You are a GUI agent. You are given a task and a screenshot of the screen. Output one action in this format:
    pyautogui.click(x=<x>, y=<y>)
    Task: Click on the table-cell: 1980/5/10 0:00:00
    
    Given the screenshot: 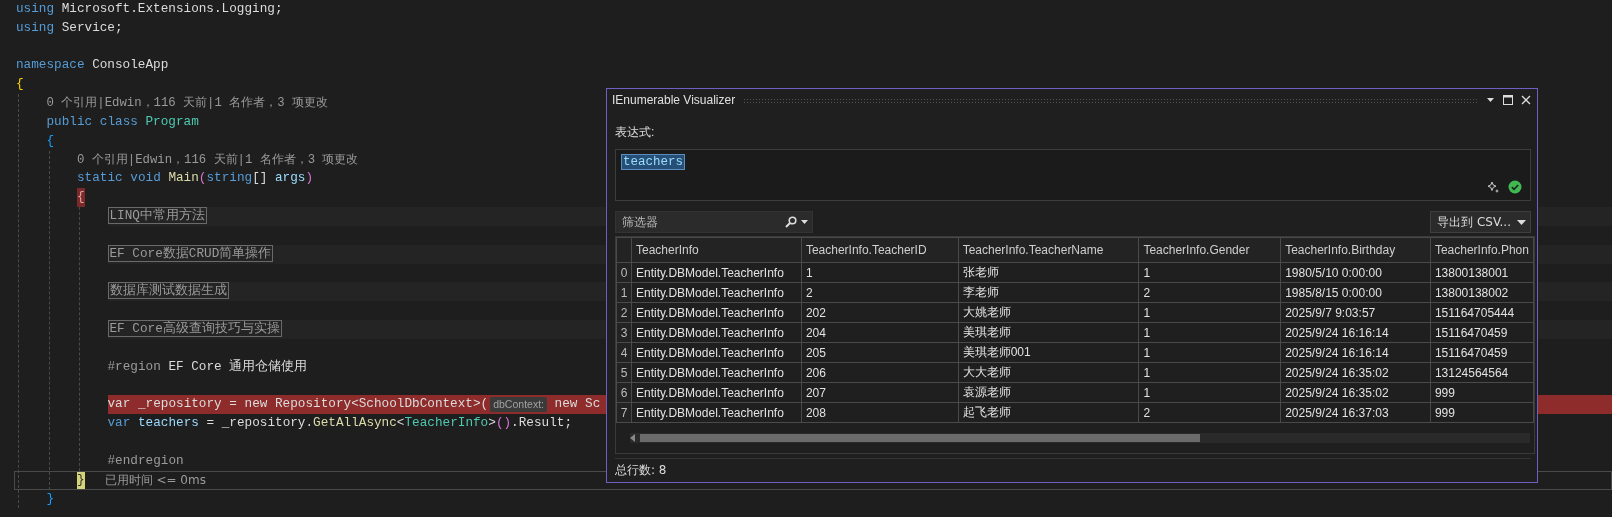 What is the action you would take?
    pyautogui.click(x=1355, y=272)
    